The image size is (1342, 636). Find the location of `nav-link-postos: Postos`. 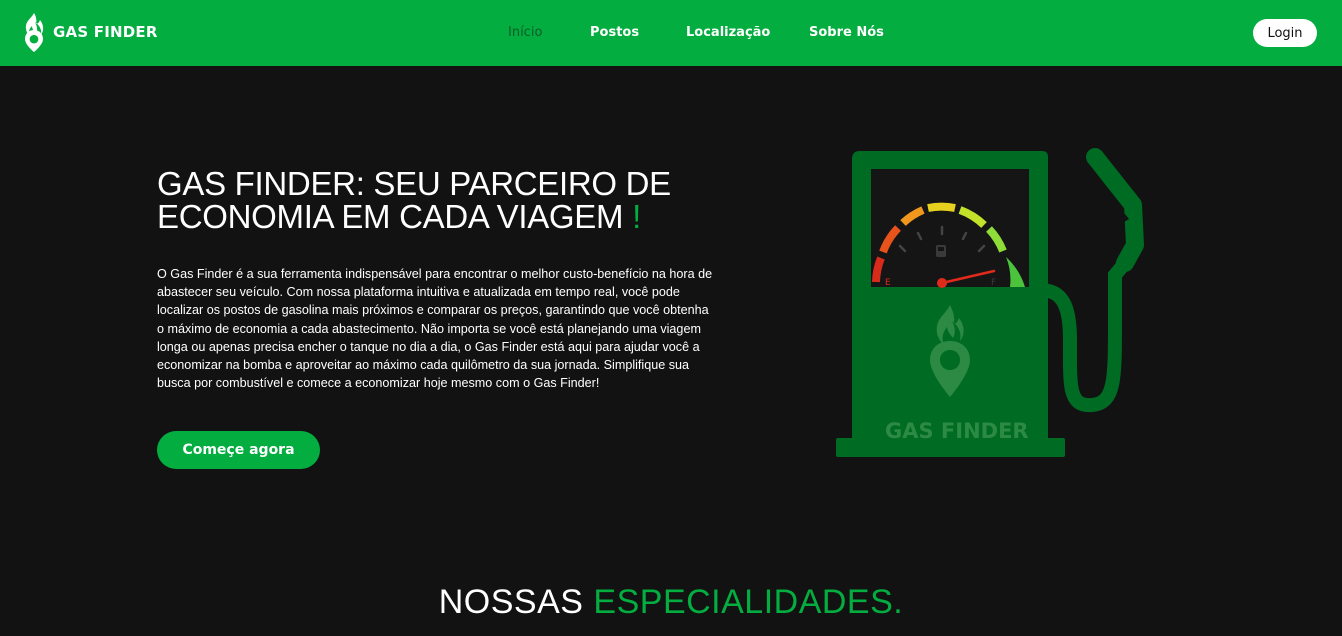

nav-link-postos: Postos is located at coordinates (614, 32).